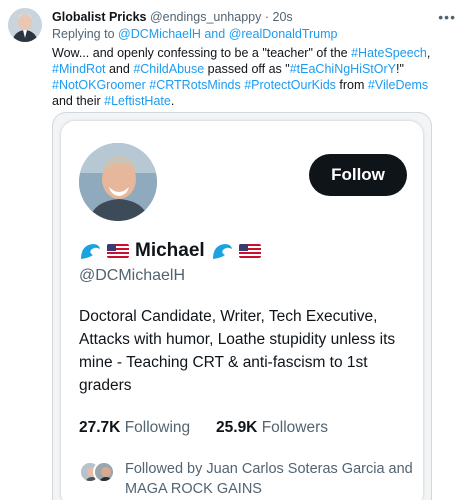  Describe the element at coordinates (205, 17) in the screenshot. I see `author-handle: @endings_unhappy` at that location.